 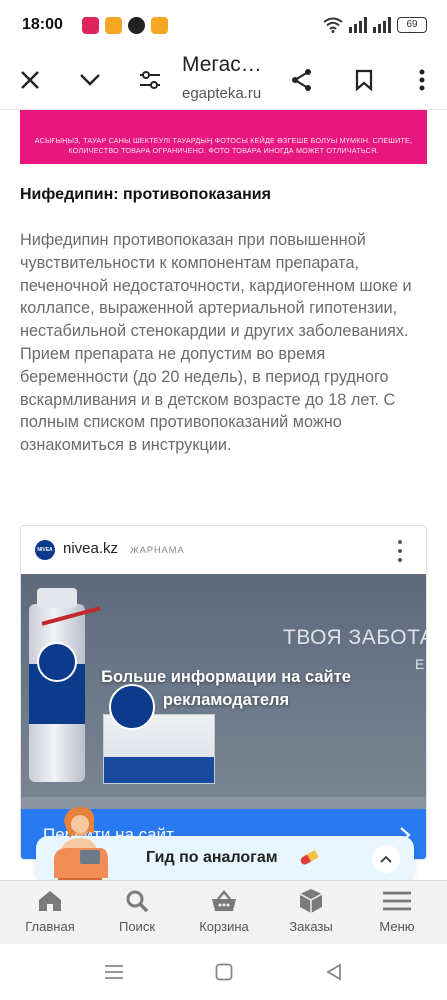 What do you see at coordinates (422, 80) in the screenshot?
I see `more-vertical-icon` at bounding box center [422, 80].